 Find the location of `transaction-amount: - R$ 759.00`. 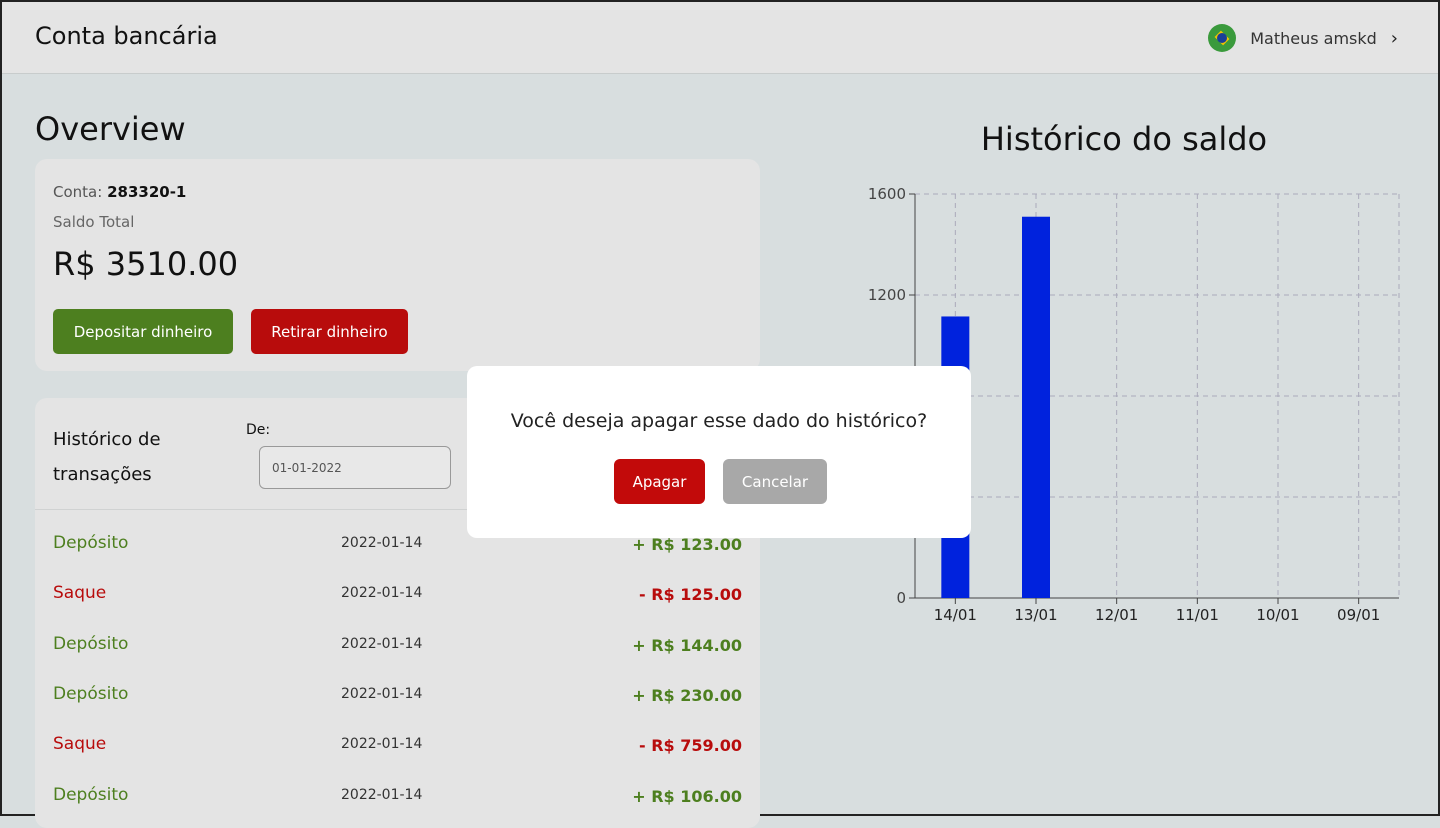

transaction-amount: - R$ 759.00 is located at coordinates (690, 745).